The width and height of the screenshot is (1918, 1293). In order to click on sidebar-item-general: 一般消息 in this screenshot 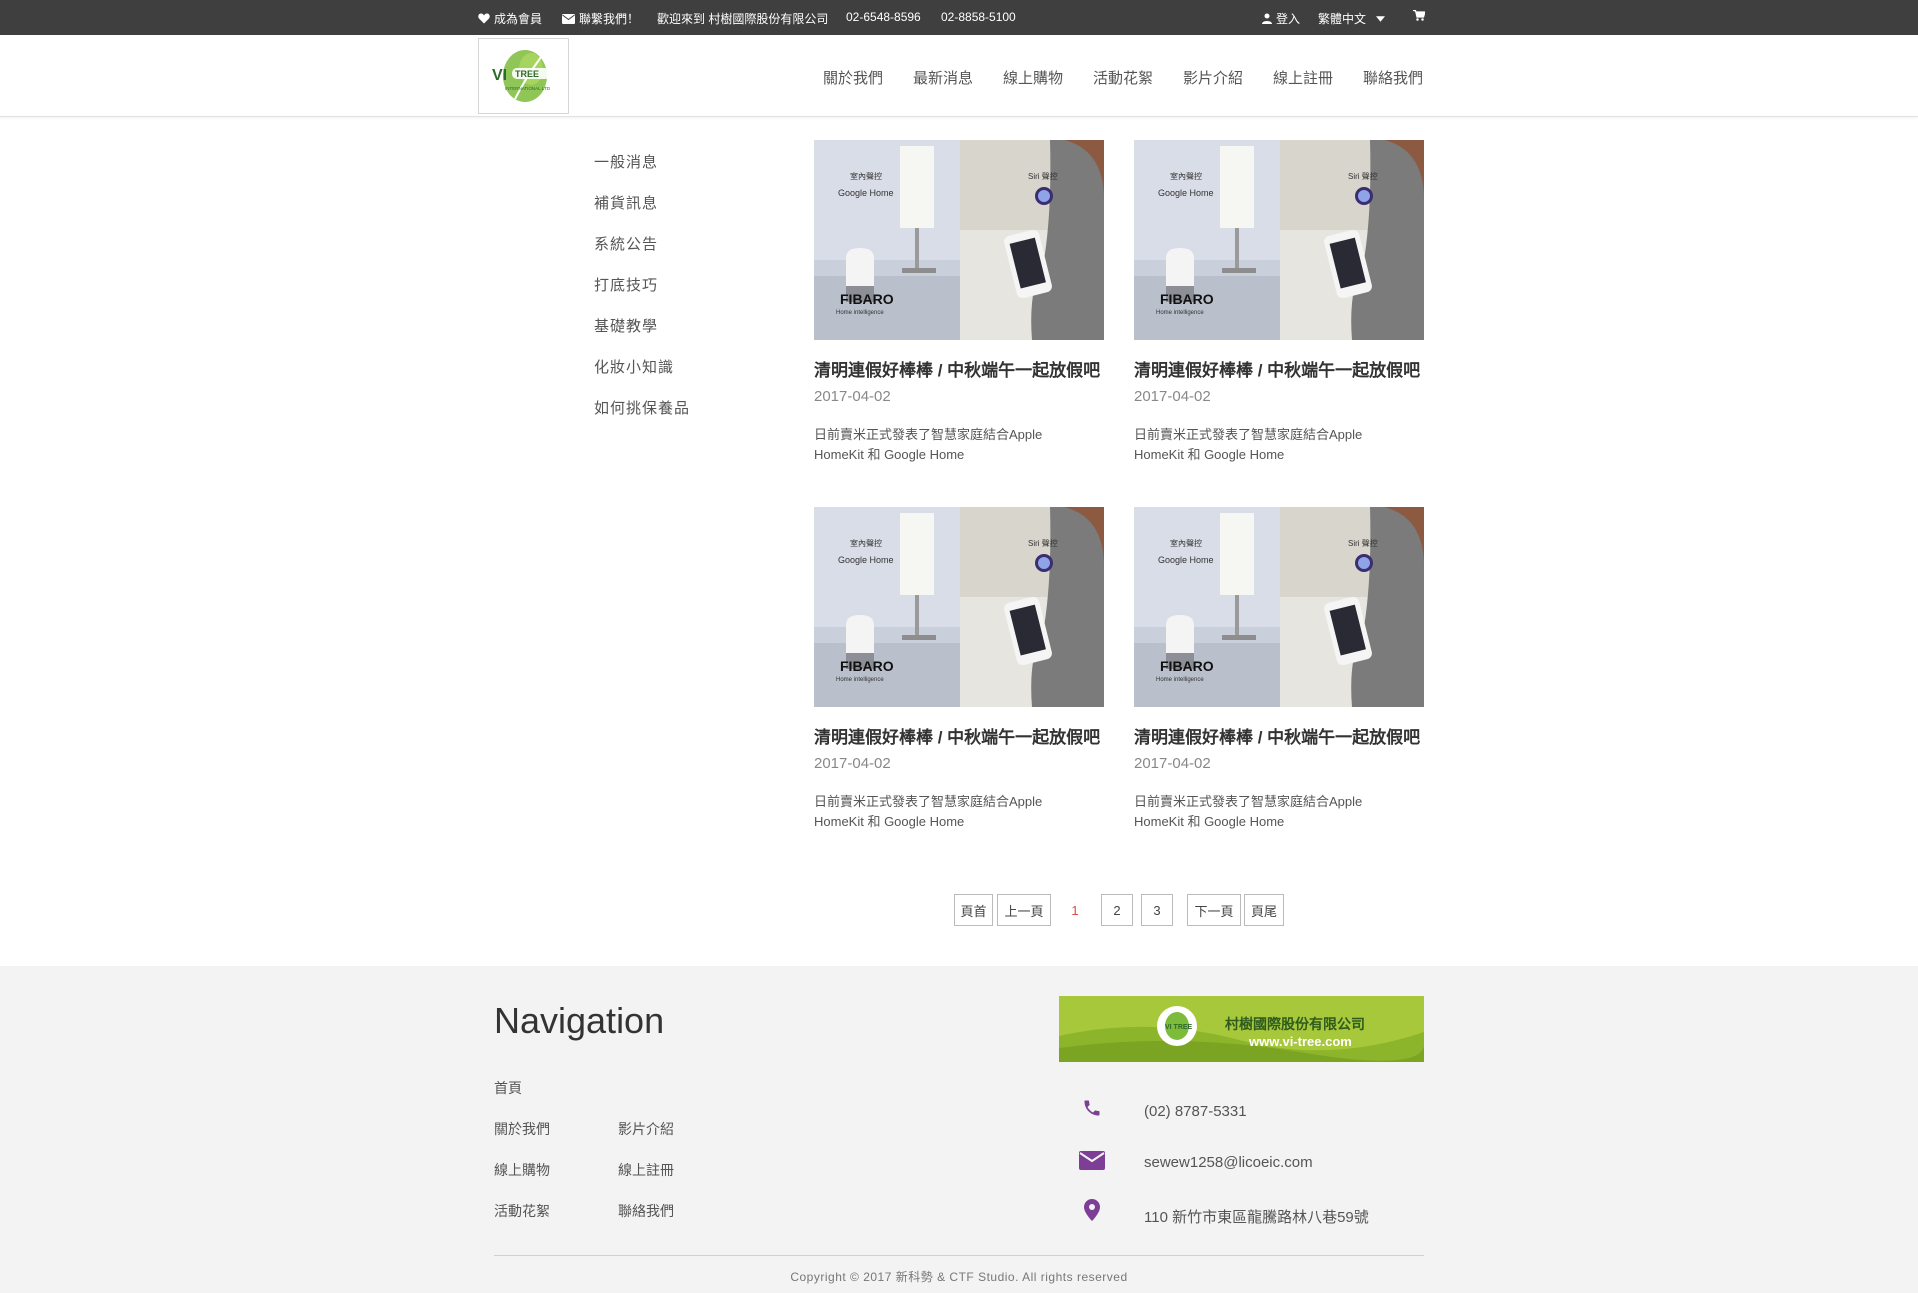, I will do `click(626, 161)`.